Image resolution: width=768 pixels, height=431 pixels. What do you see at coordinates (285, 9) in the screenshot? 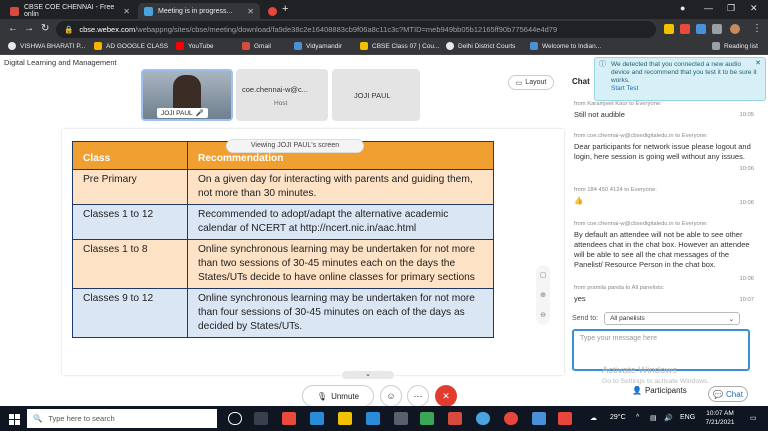
I see `new-tab-icon: +` at bounding box center [285, 9].